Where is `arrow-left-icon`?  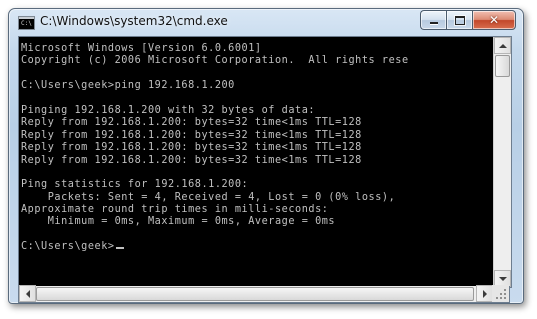 arrow-left-icon is located at coordinates (27, 293).